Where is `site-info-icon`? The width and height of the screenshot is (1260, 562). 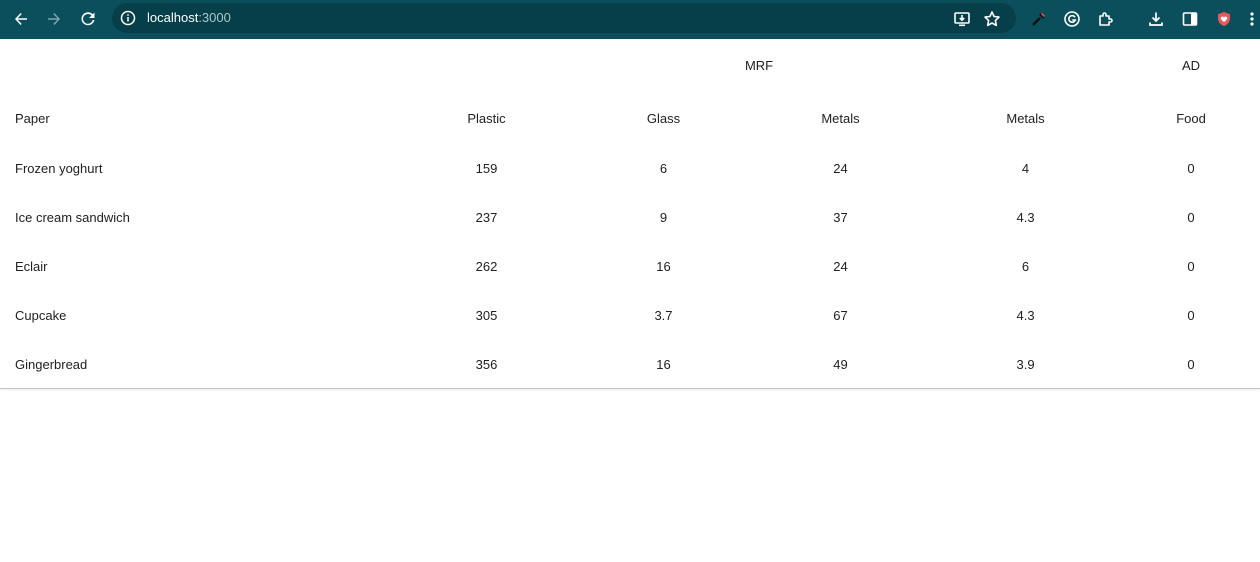 site-info-icon is located at coordinates (128, 20).